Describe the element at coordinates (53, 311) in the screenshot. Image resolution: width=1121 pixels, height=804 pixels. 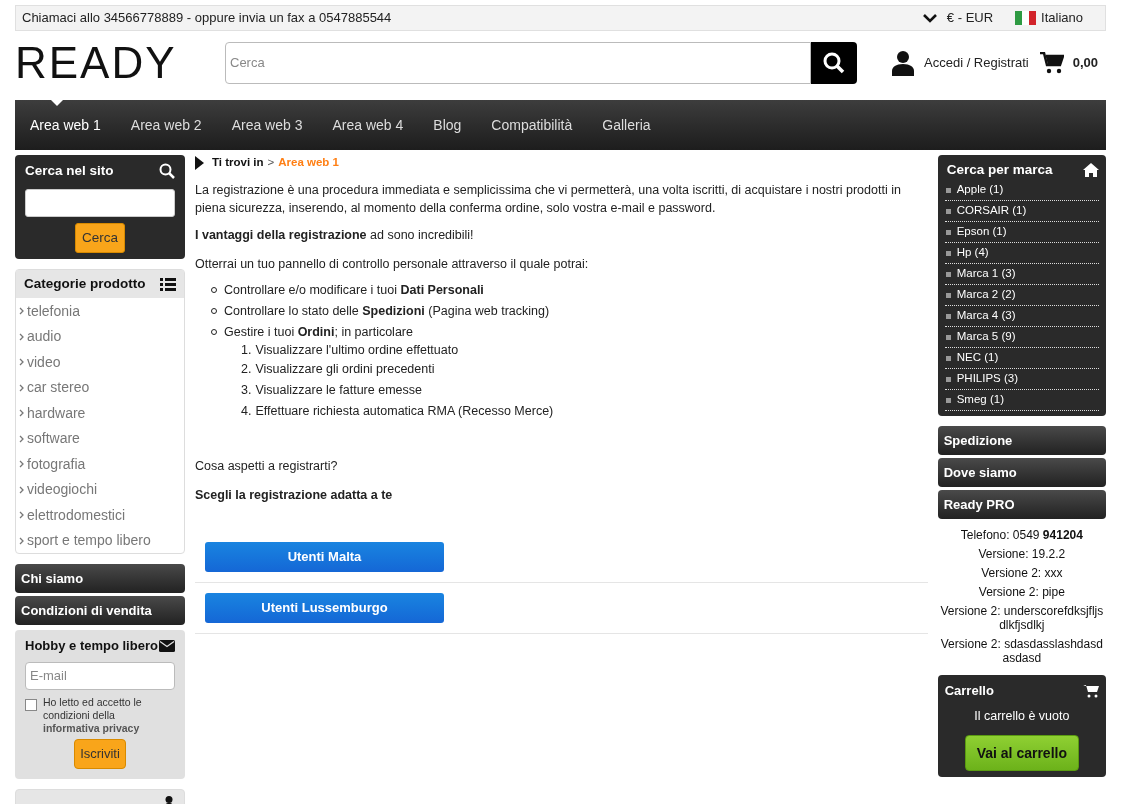
I see `category-link: telefonia` at that location.